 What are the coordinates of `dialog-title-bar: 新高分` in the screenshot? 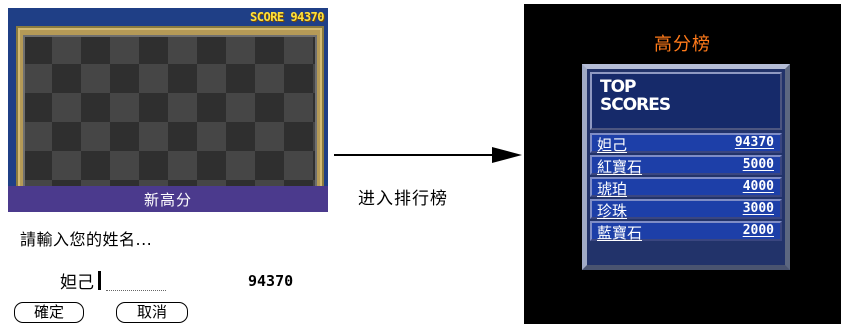 It's located at (168, 199).